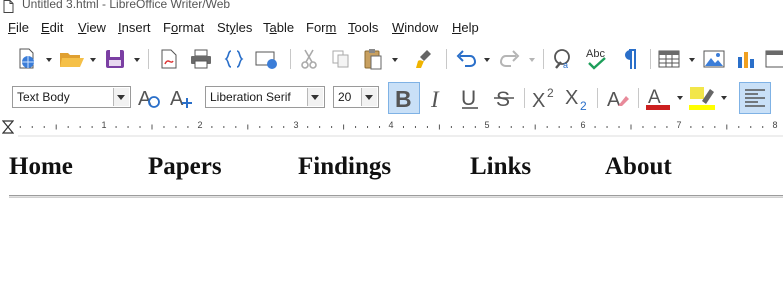 This screenshot has height=283, width=783. What do you see at coordinates (550, 93) in the screenshot?
I see `svg-text: 2` at bounding box center [550, 93].